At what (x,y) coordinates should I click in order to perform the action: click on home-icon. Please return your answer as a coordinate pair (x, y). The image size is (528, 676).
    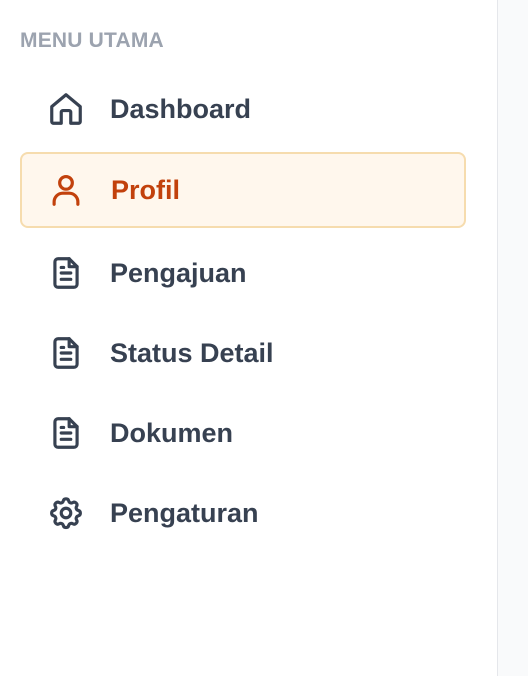
    Looking at the image, I should click on (66, 109).